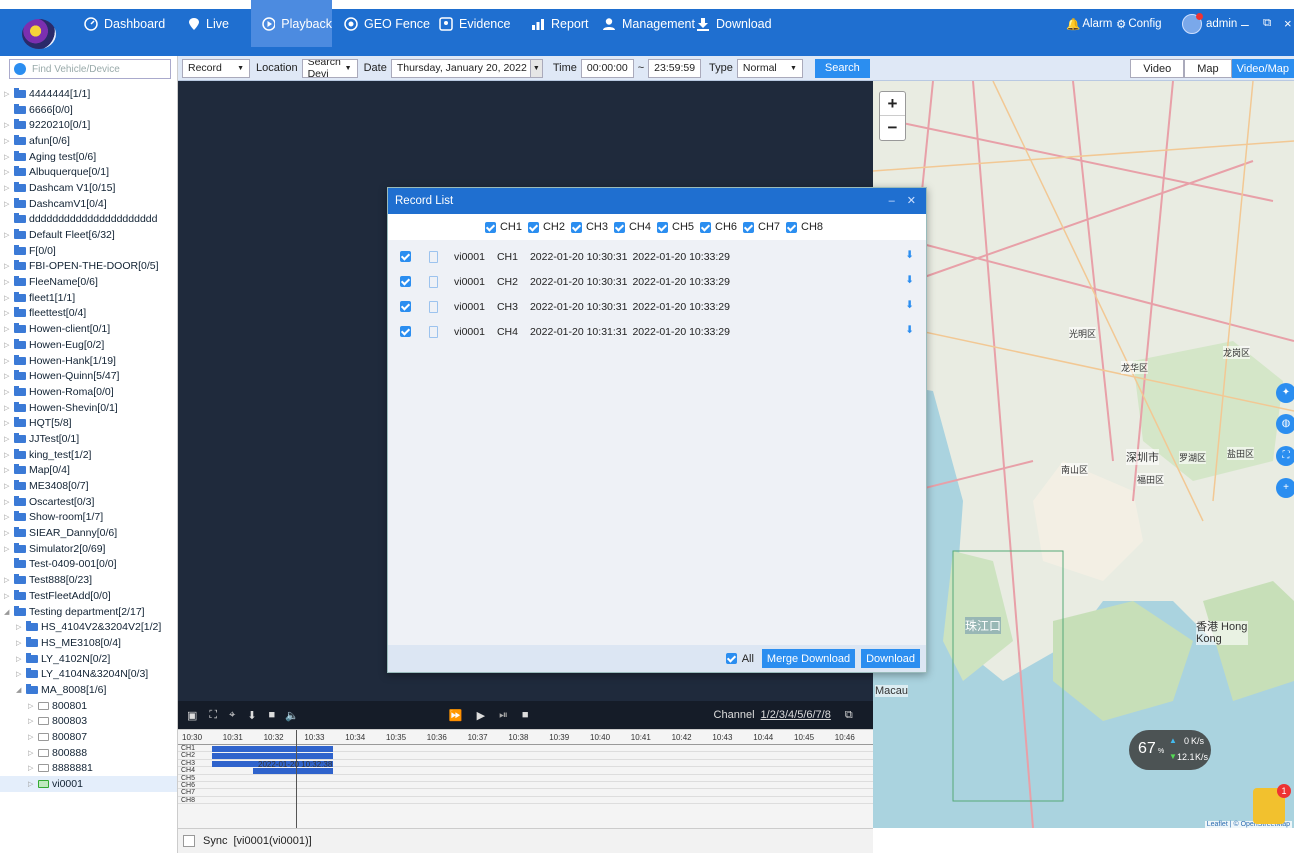 The width and height of the screenshot is (1294, 853). Describe the element at coordinates (251, 715) in the screenshot. I see `download-icon: ⬇` at that location.